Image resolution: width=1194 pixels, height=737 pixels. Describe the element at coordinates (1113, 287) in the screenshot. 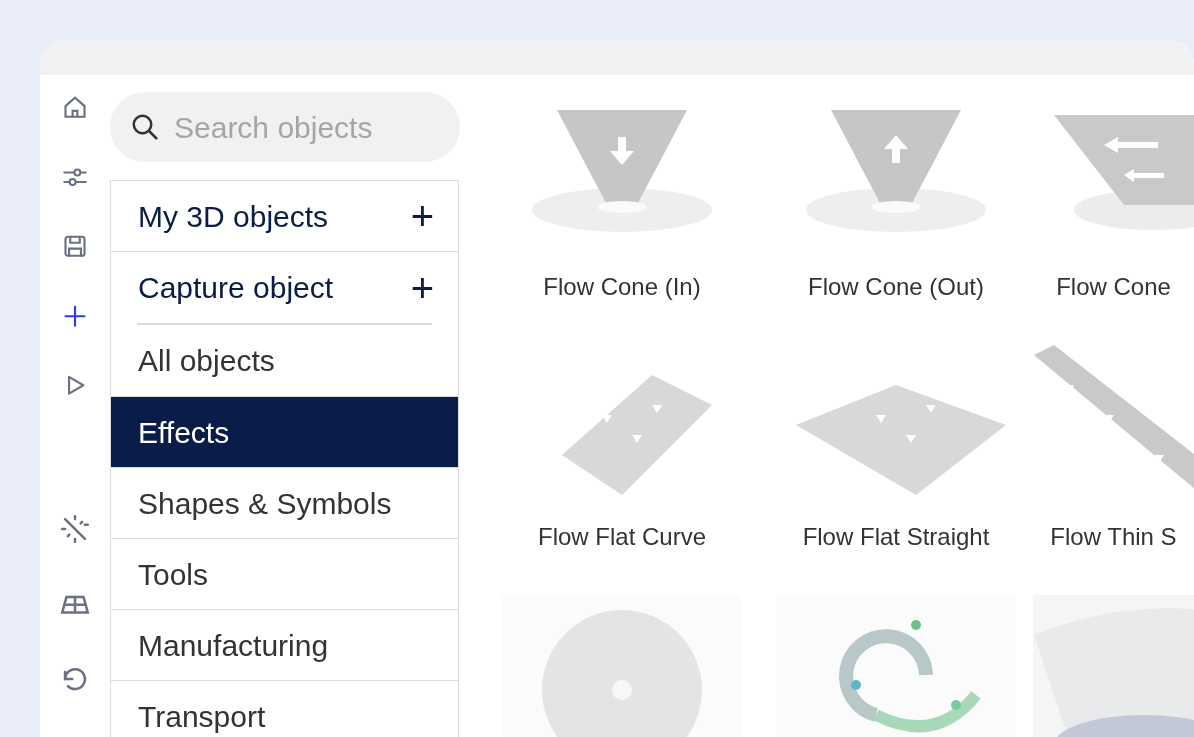

I see `object-label: Flow Cone` at that location.